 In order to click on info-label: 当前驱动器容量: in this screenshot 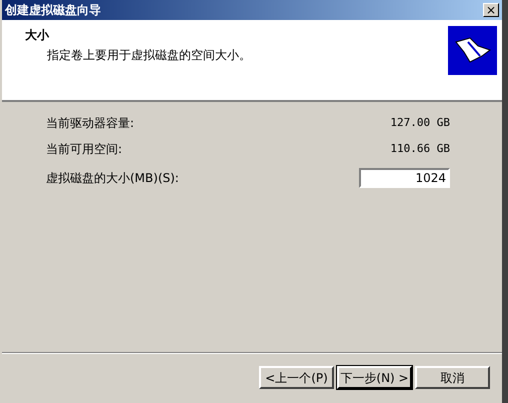, I will do `click(90, 123)`.